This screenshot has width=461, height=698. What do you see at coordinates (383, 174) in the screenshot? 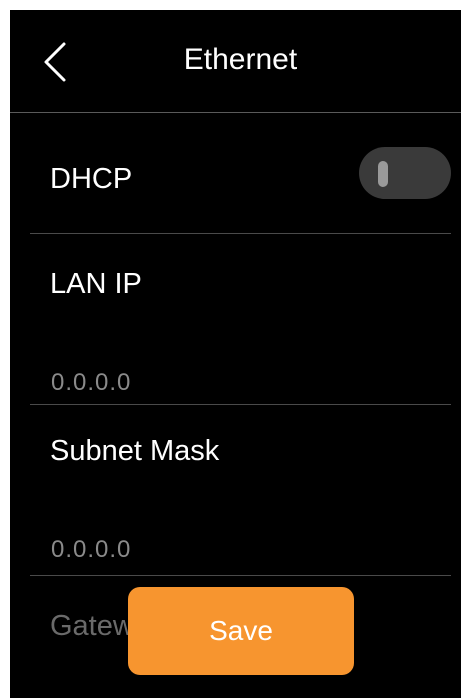
I see `toggle-knob` at bounding box center [383, 174].